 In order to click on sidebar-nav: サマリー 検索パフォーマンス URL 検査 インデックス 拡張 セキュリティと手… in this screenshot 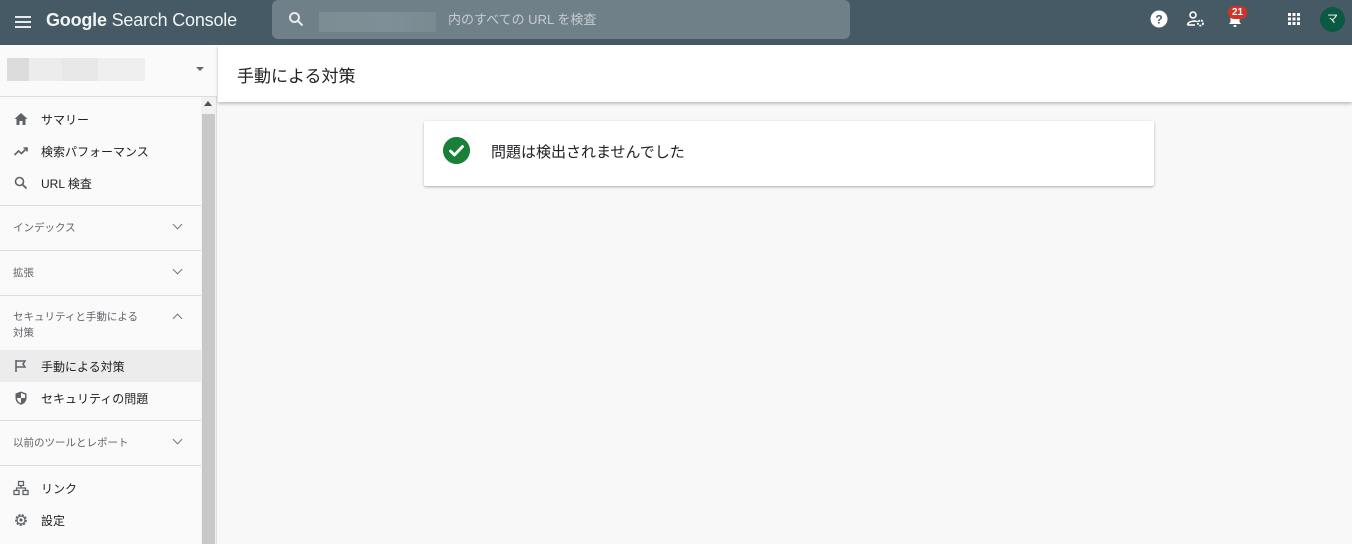, I will do `click(100, 320)`.